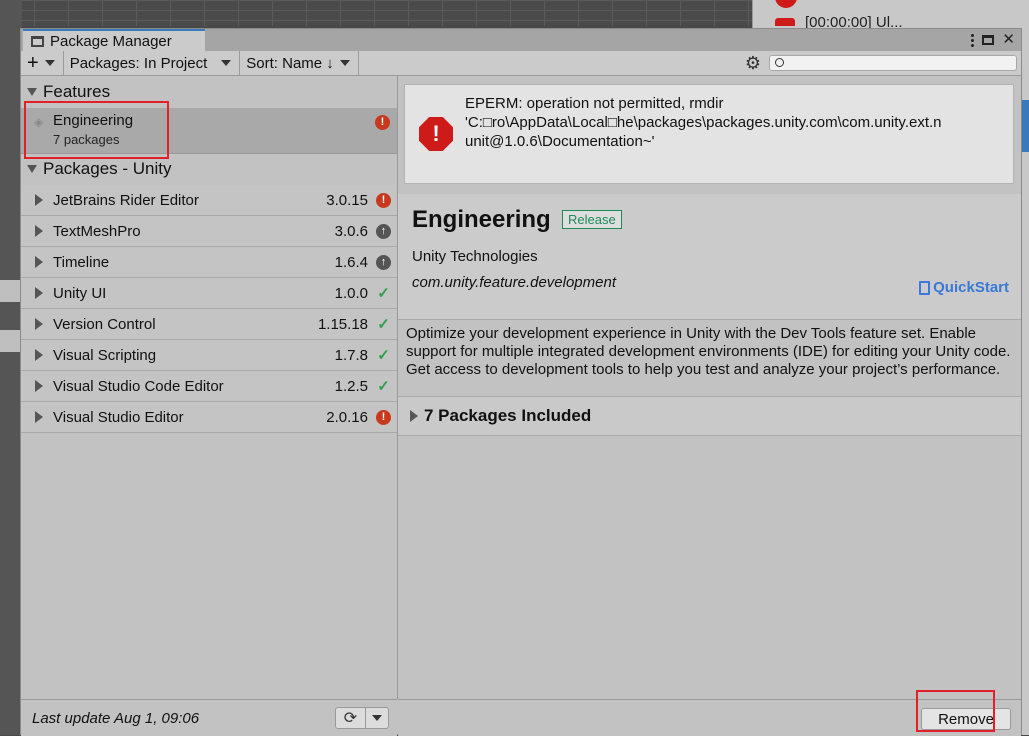 This screenshot has width=1029, height=736. Describe the element at coordinates (1008, 40) in the screenshot. I see `close-icon: ✕` at that location.